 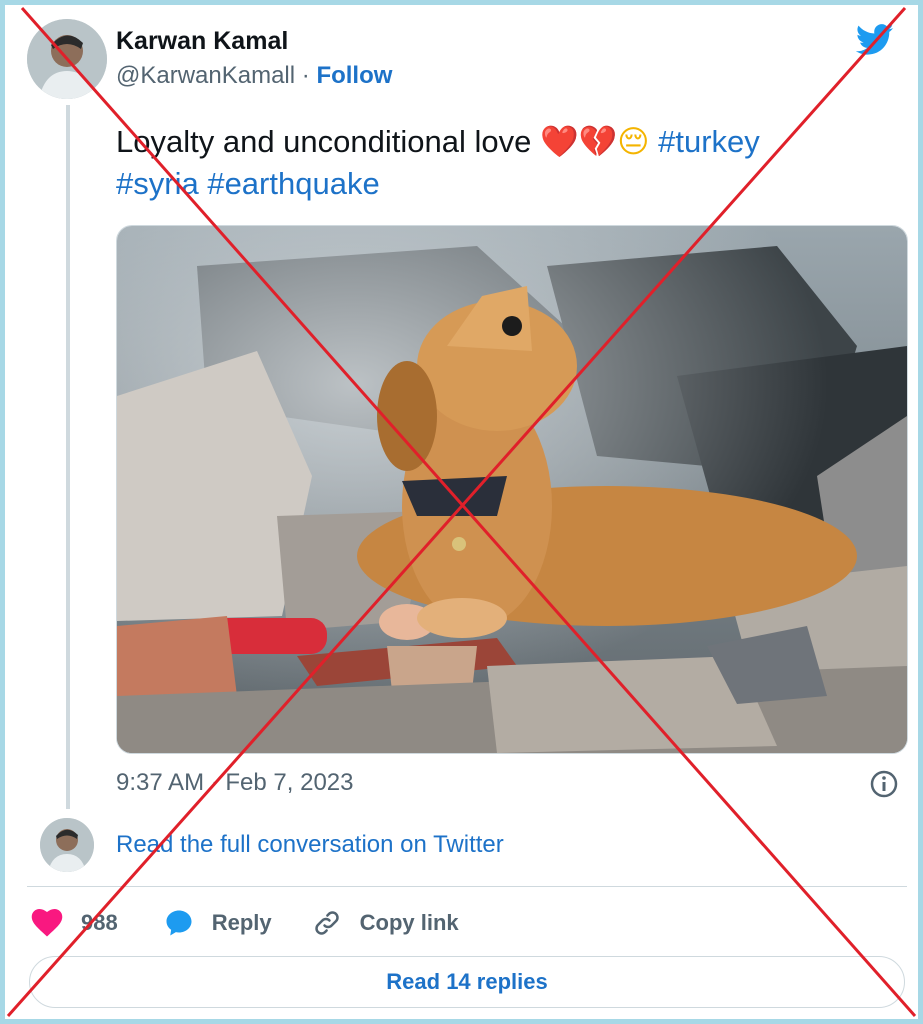 I want to click on author-name: Karwan Kamal, so click(x=202, y=41).